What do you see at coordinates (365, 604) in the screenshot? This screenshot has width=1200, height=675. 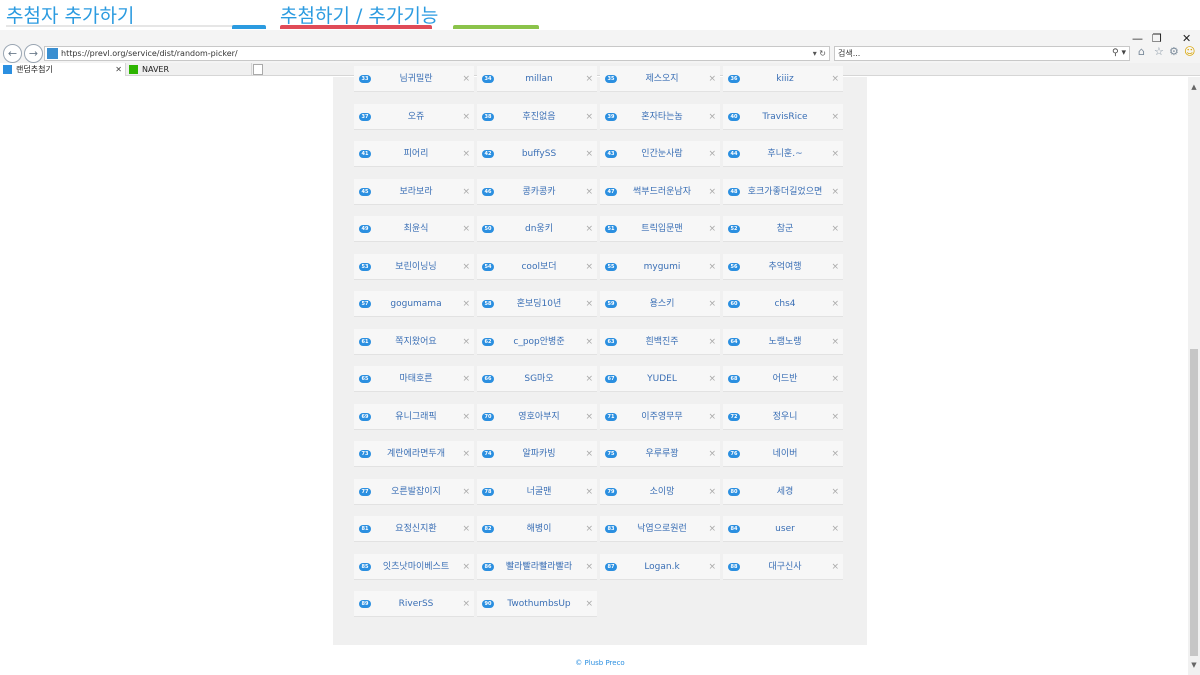 I see `participant-number-badge: 89` at bounding box center [365, 604].